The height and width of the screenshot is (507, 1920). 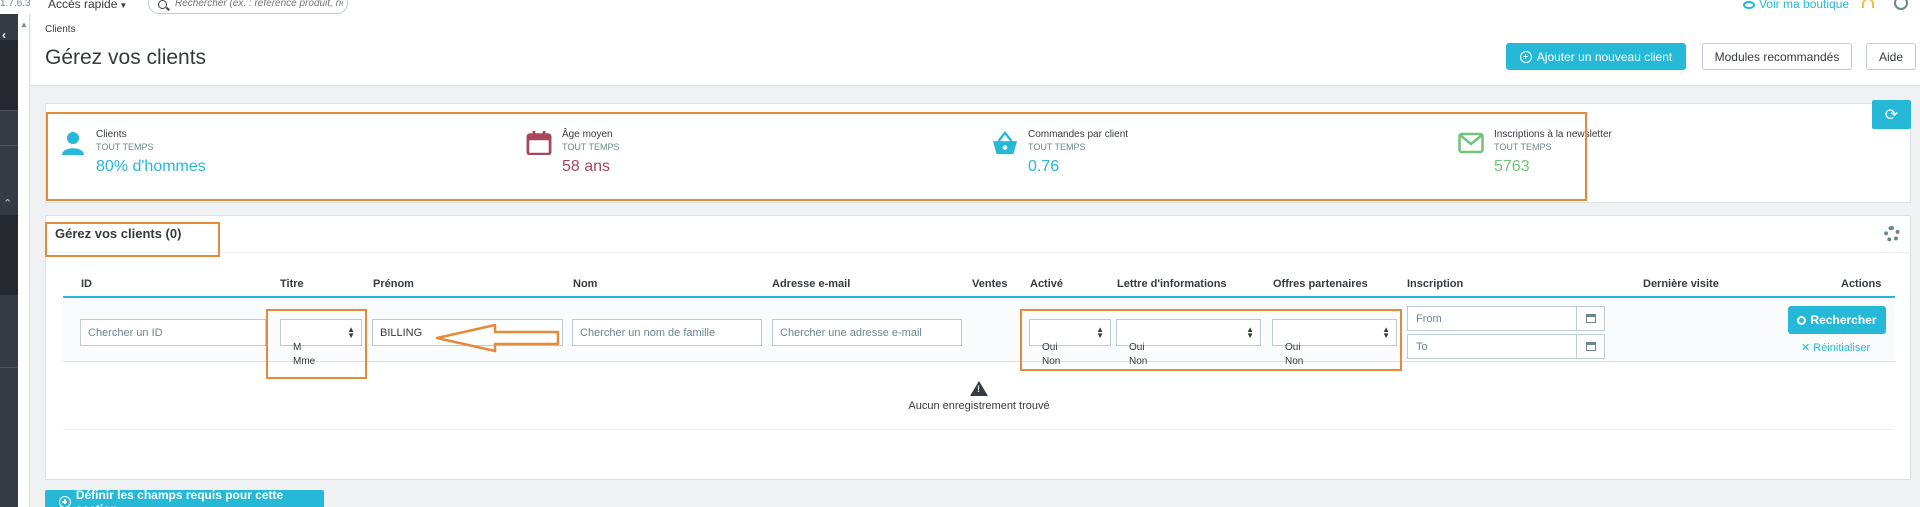 What do you see at coordinates (587, 134) in the screenshot?
I see `kpi-title: Âge moyen` at bounding box center [587, 134].